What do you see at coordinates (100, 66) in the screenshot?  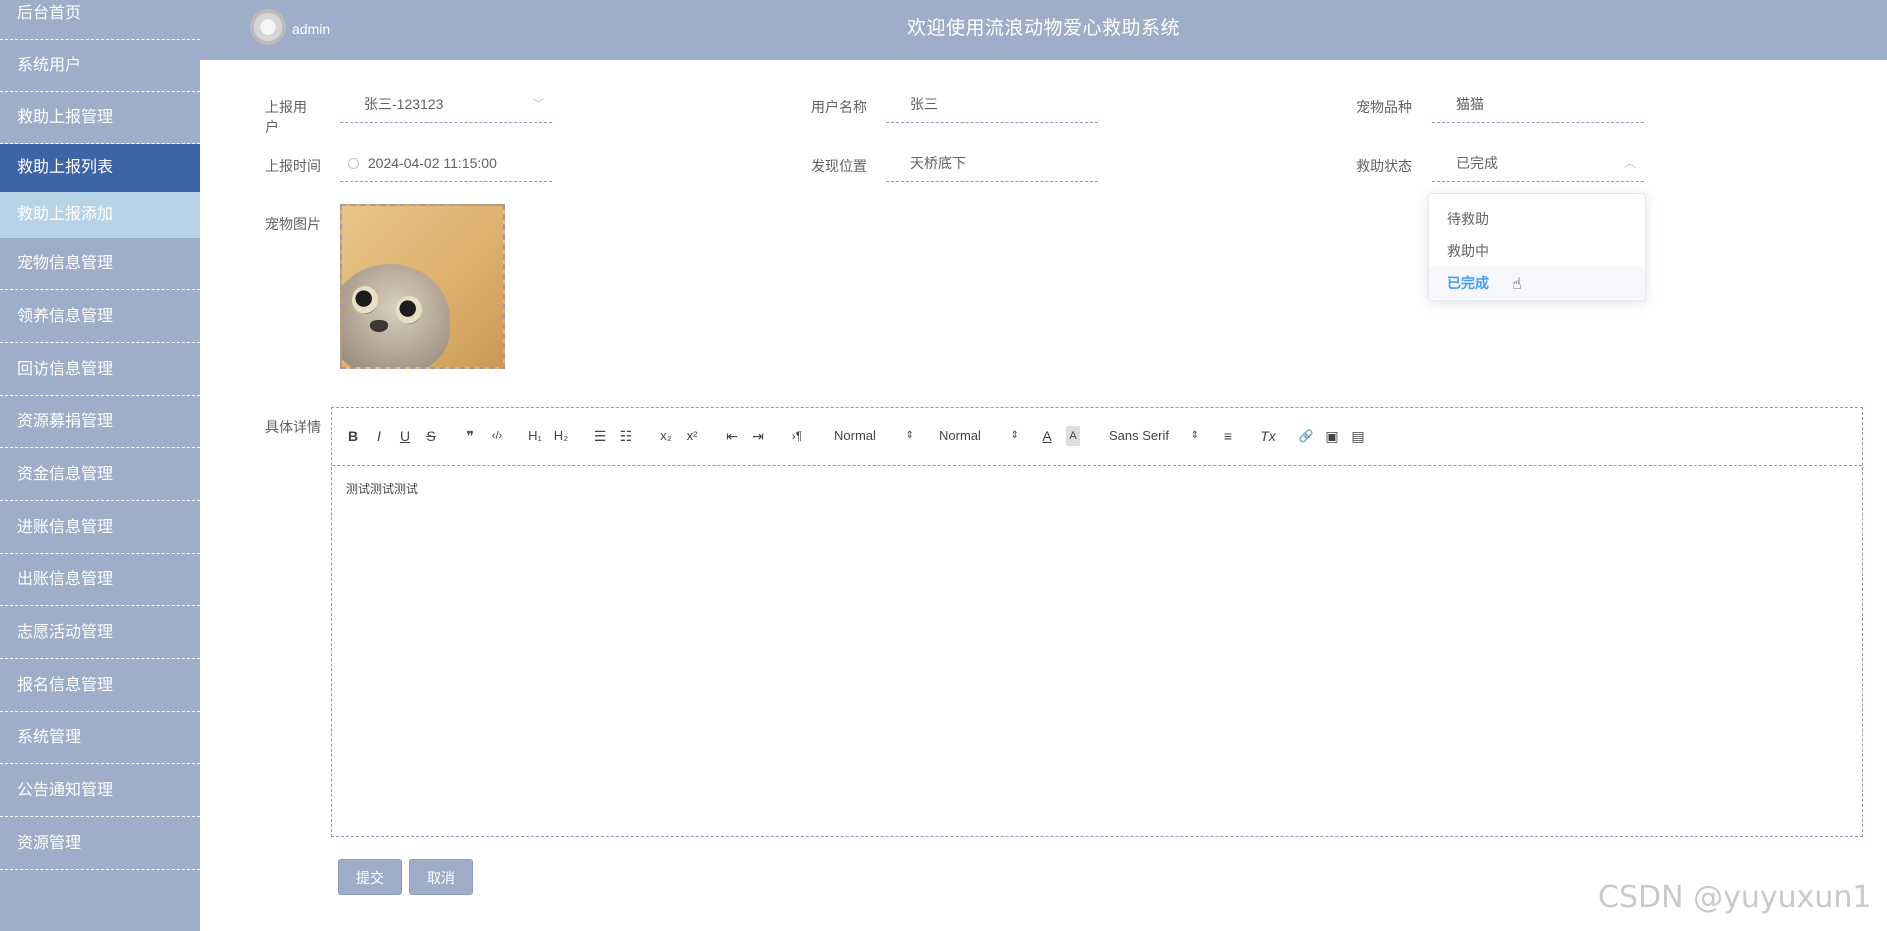 I see `sidebar-item-system-users: 系统用户` at bounding box center [100, 66].